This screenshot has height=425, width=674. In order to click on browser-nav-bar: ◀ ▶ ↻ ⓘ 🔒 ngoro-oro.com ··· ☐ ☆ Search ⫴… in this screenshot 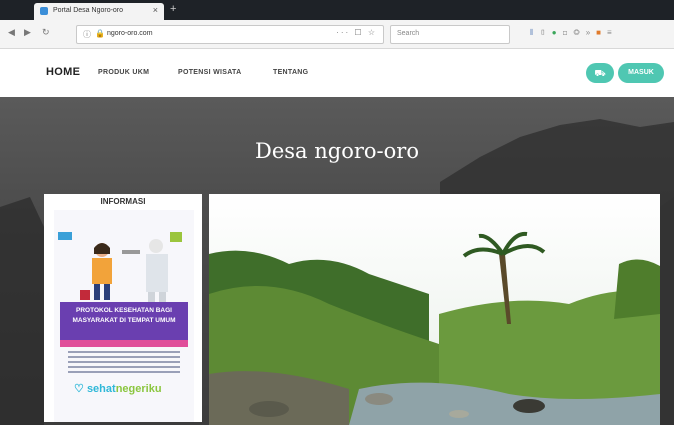, I will do `click(337, 34)`.